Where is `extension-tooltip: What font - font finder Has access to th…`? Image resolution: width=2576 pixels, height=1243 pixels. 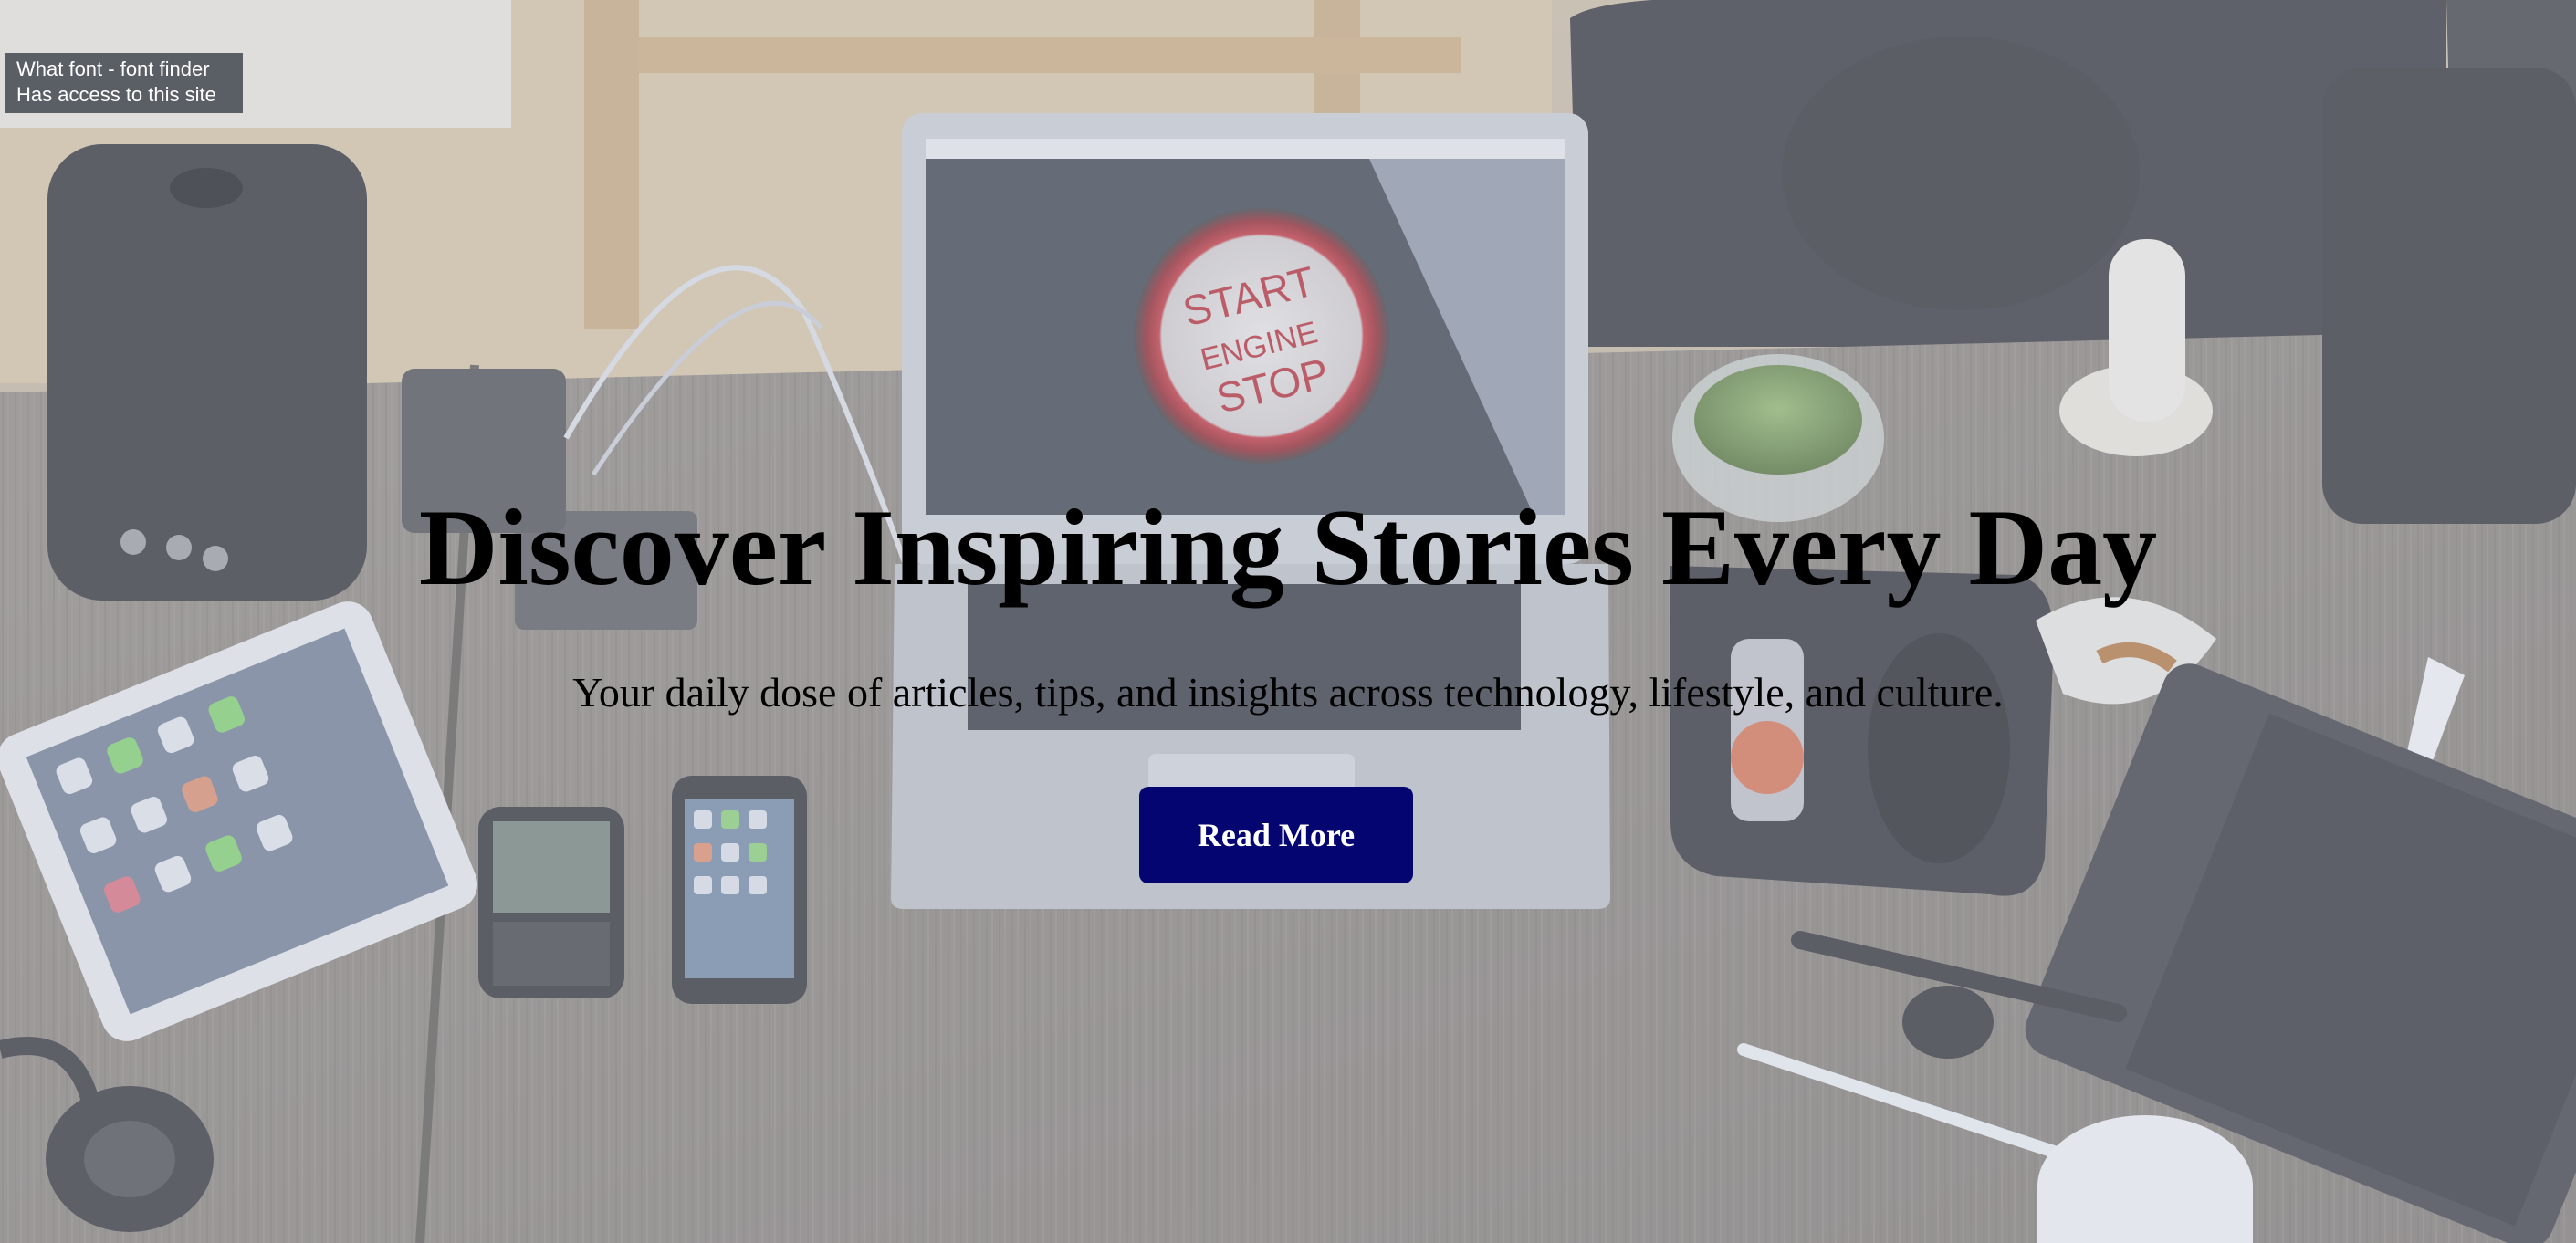
extension-tooltip: What font - font finder Has access to th… is located at coordinates (124, 83).